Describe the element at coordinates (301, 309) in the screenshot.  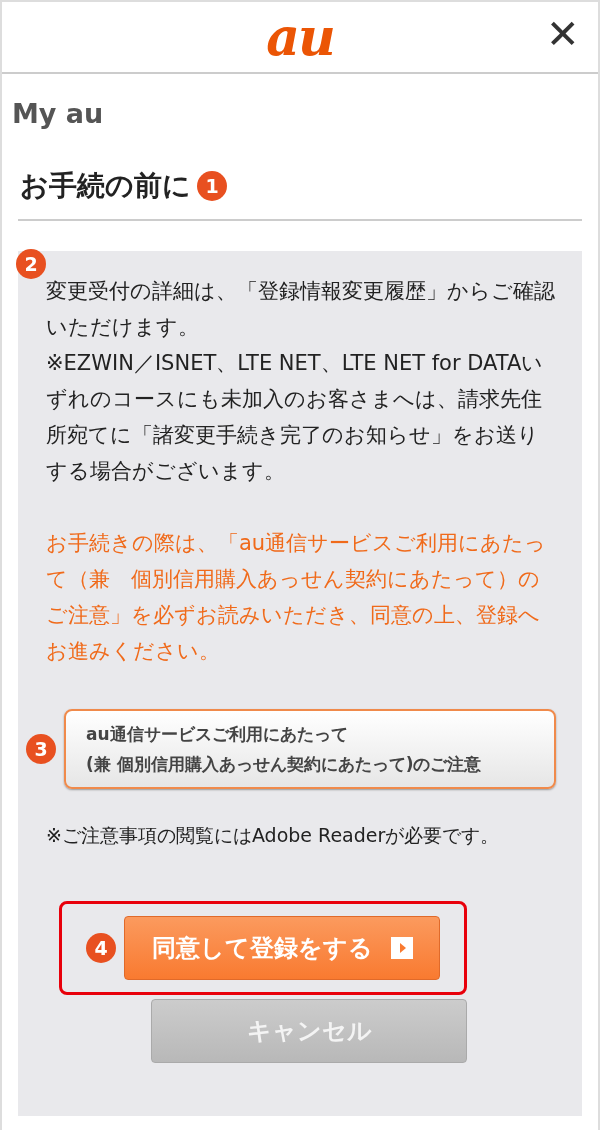
I see `body-text: 変更受付の詳細は、「登録情報変更履歴」からご確認いただけます。` at that location.